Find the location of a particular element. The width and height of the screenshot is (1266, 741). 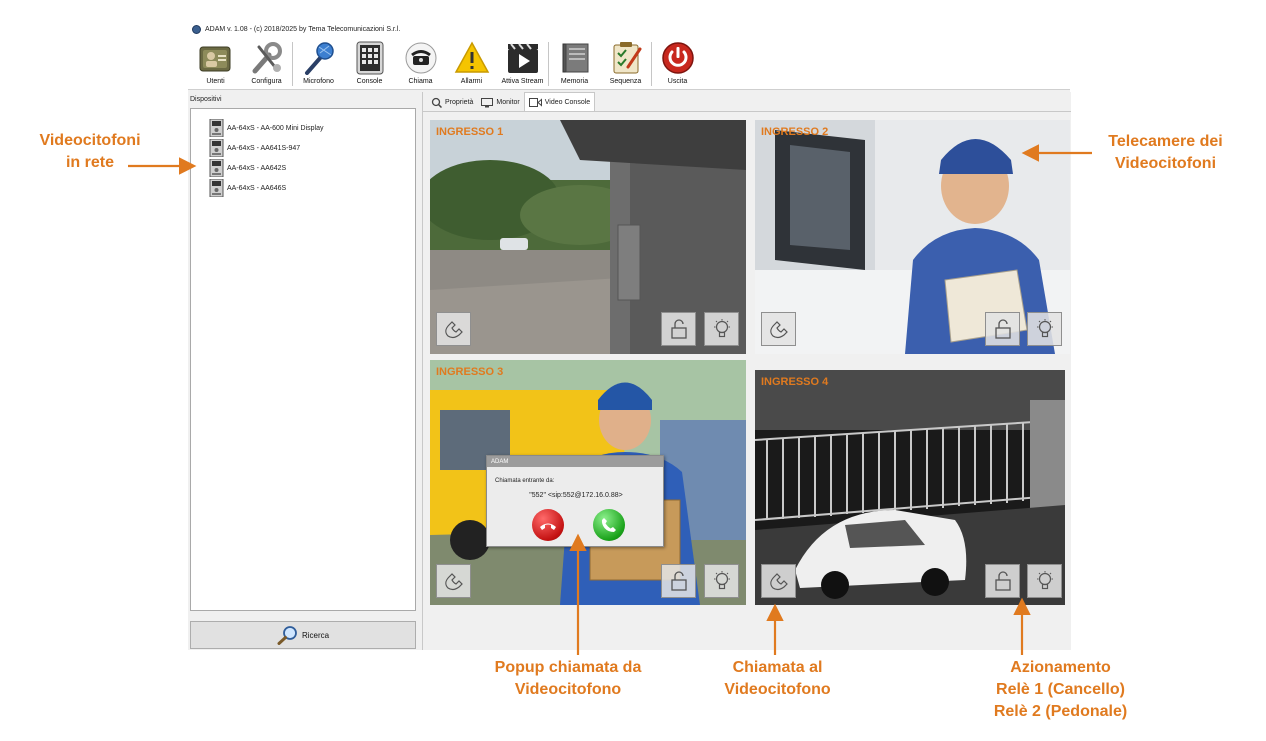

camera-4-call-button is located at coordinates (778, 581).